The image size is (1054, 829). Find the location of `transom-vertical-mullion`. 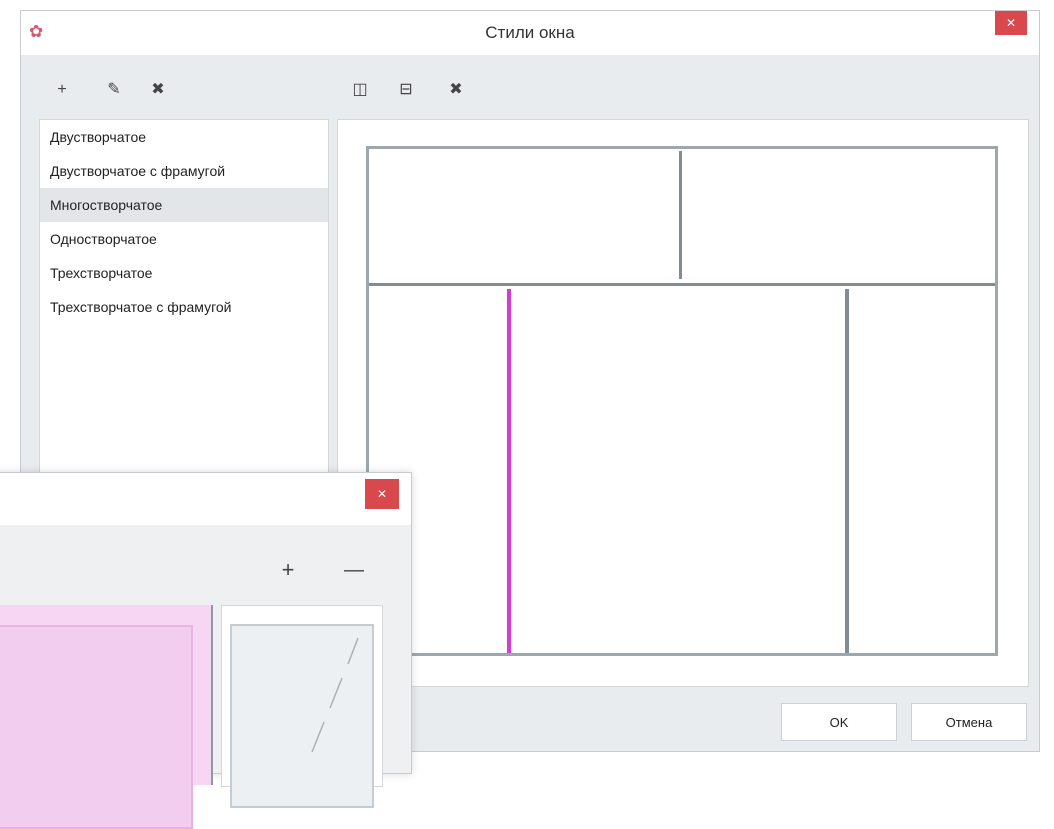

transom-vertical-mullion is located at coordinates (680, 215).